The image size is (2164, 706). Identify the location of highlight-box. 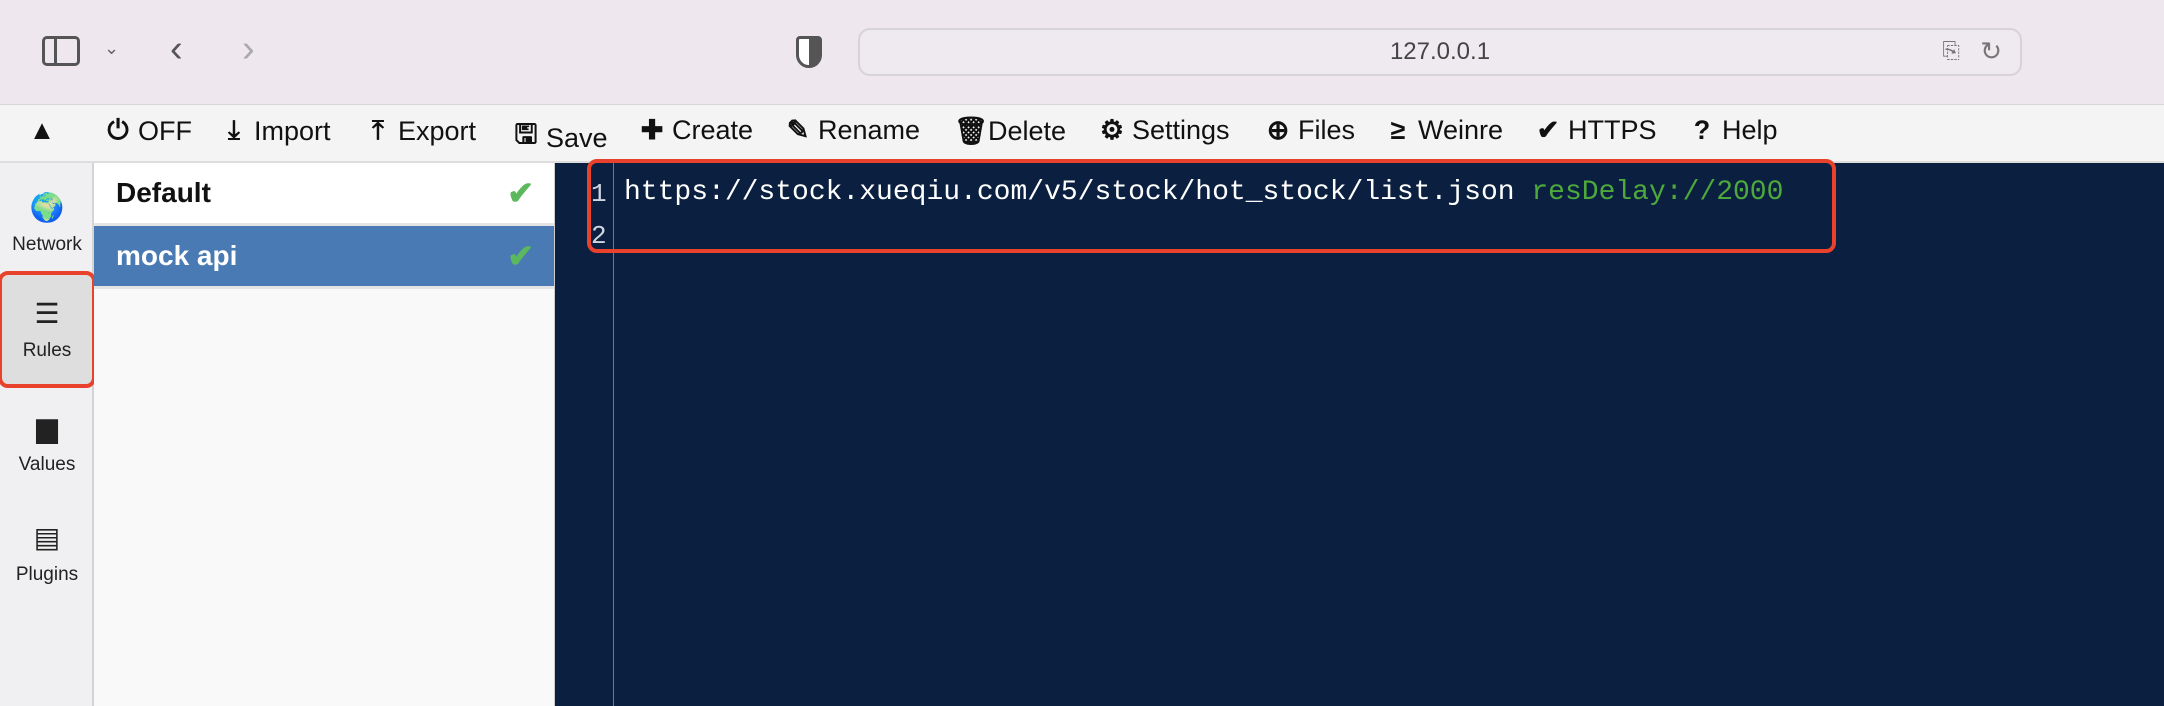
(1211, 206).